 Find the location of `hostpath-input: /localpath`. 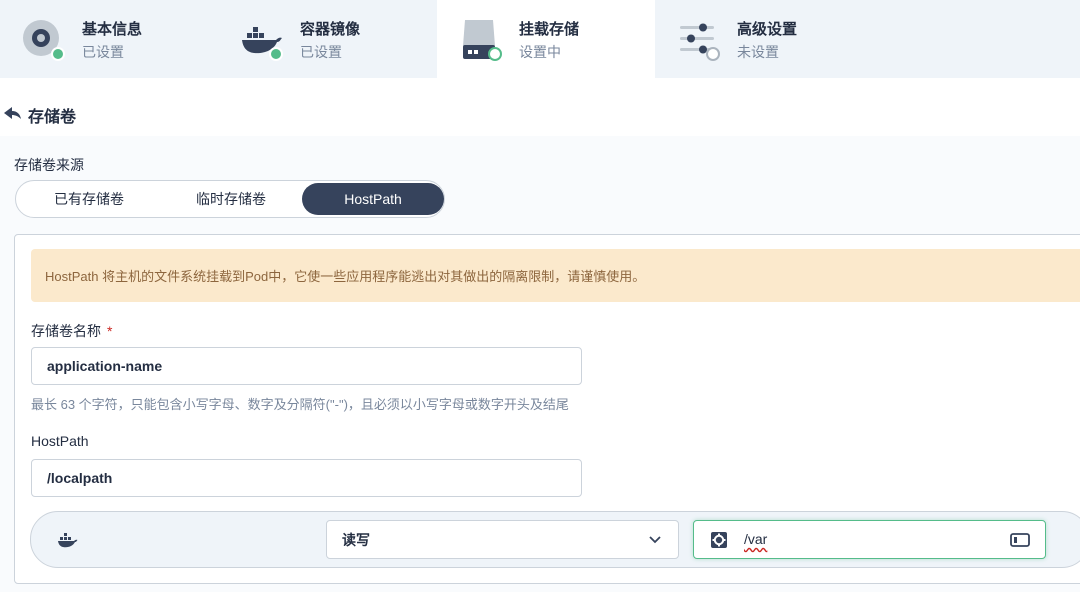

hostpath-input: /localpath is located at coordinates (306, 478).